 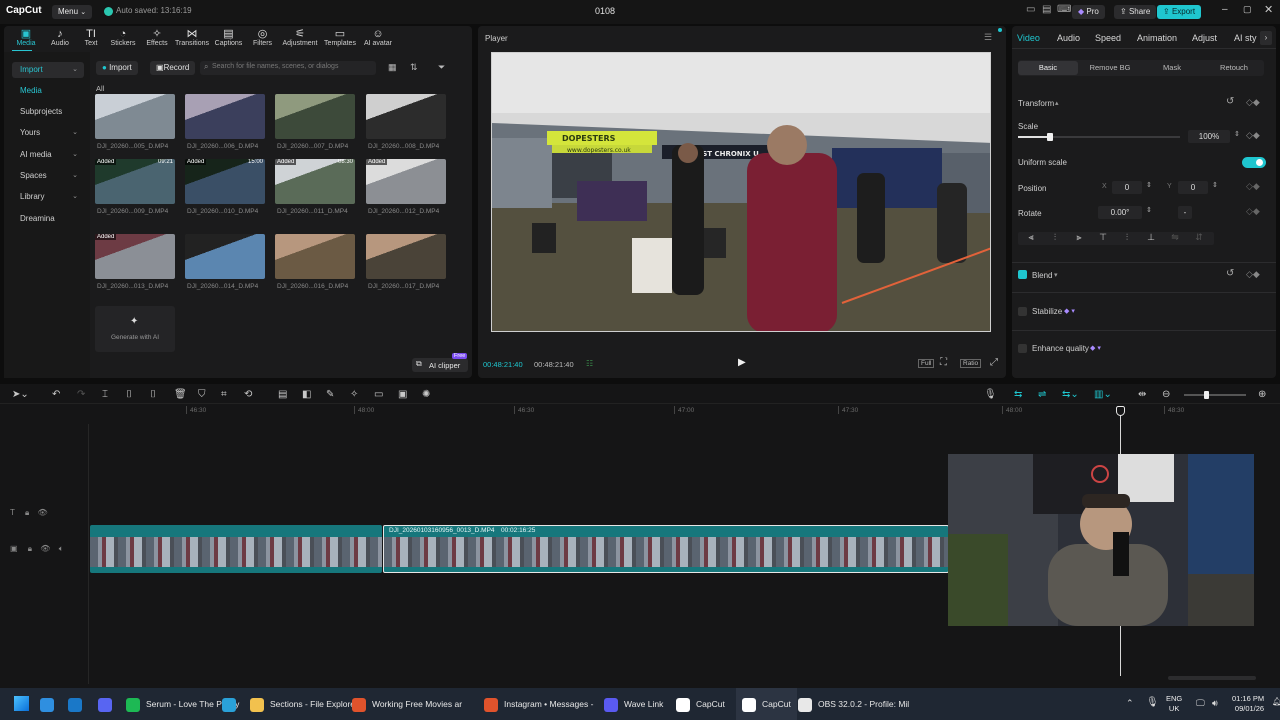 I want to click on split-left-icon: ⌷, so click(x=129, y=394).